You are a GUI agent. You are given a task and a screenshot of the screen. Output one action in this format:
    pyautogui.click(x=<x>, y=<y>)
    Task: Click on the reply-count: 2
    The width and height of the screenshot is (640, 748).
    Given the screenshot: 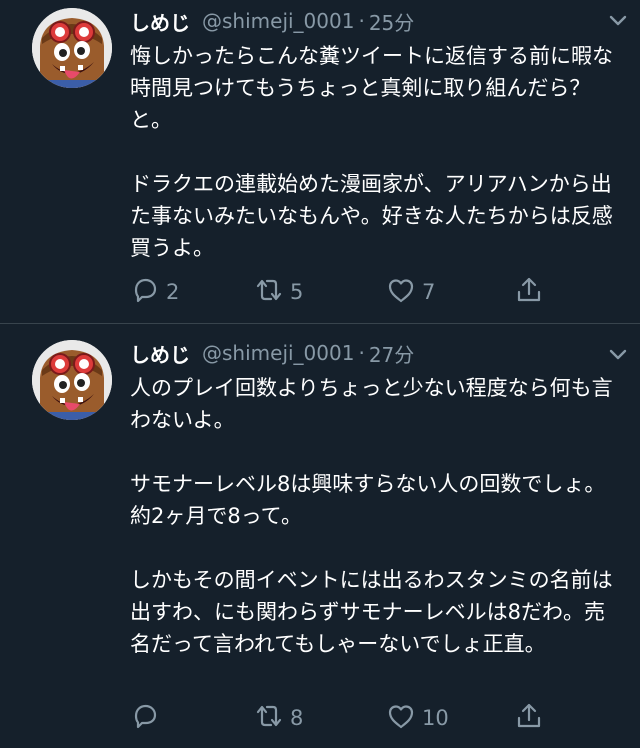 What is the action you would take?
    pyautogui.click(x=173, y=292)
    